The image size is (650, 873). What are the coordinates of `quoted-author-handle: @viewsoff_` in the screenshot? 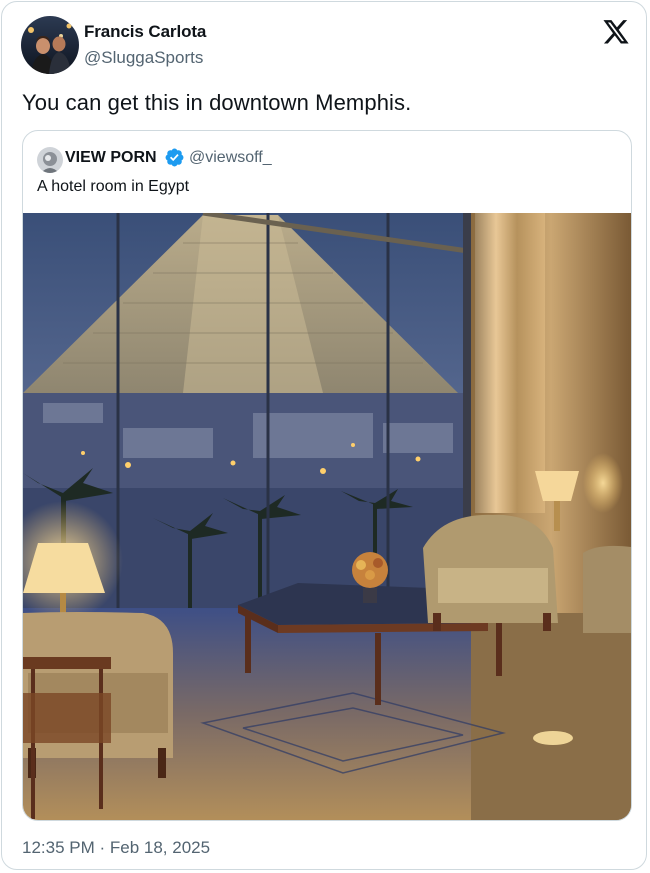 It's located at (230, 158).